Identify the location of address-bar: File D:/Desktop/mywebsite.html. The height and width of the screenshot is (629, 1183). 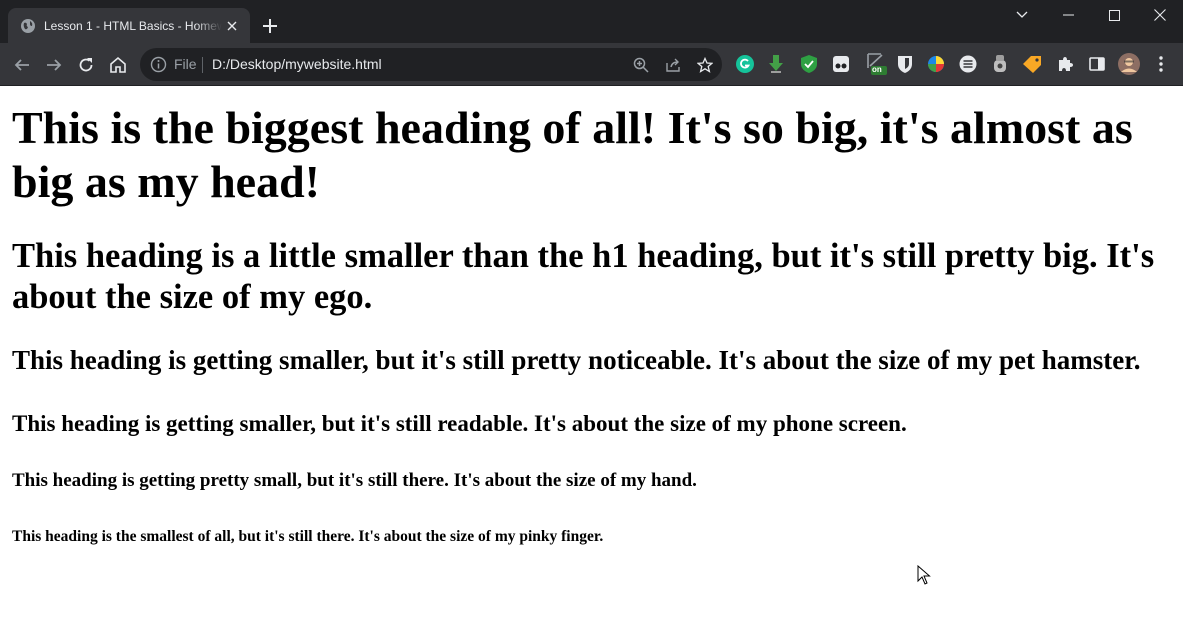
(431, 64).